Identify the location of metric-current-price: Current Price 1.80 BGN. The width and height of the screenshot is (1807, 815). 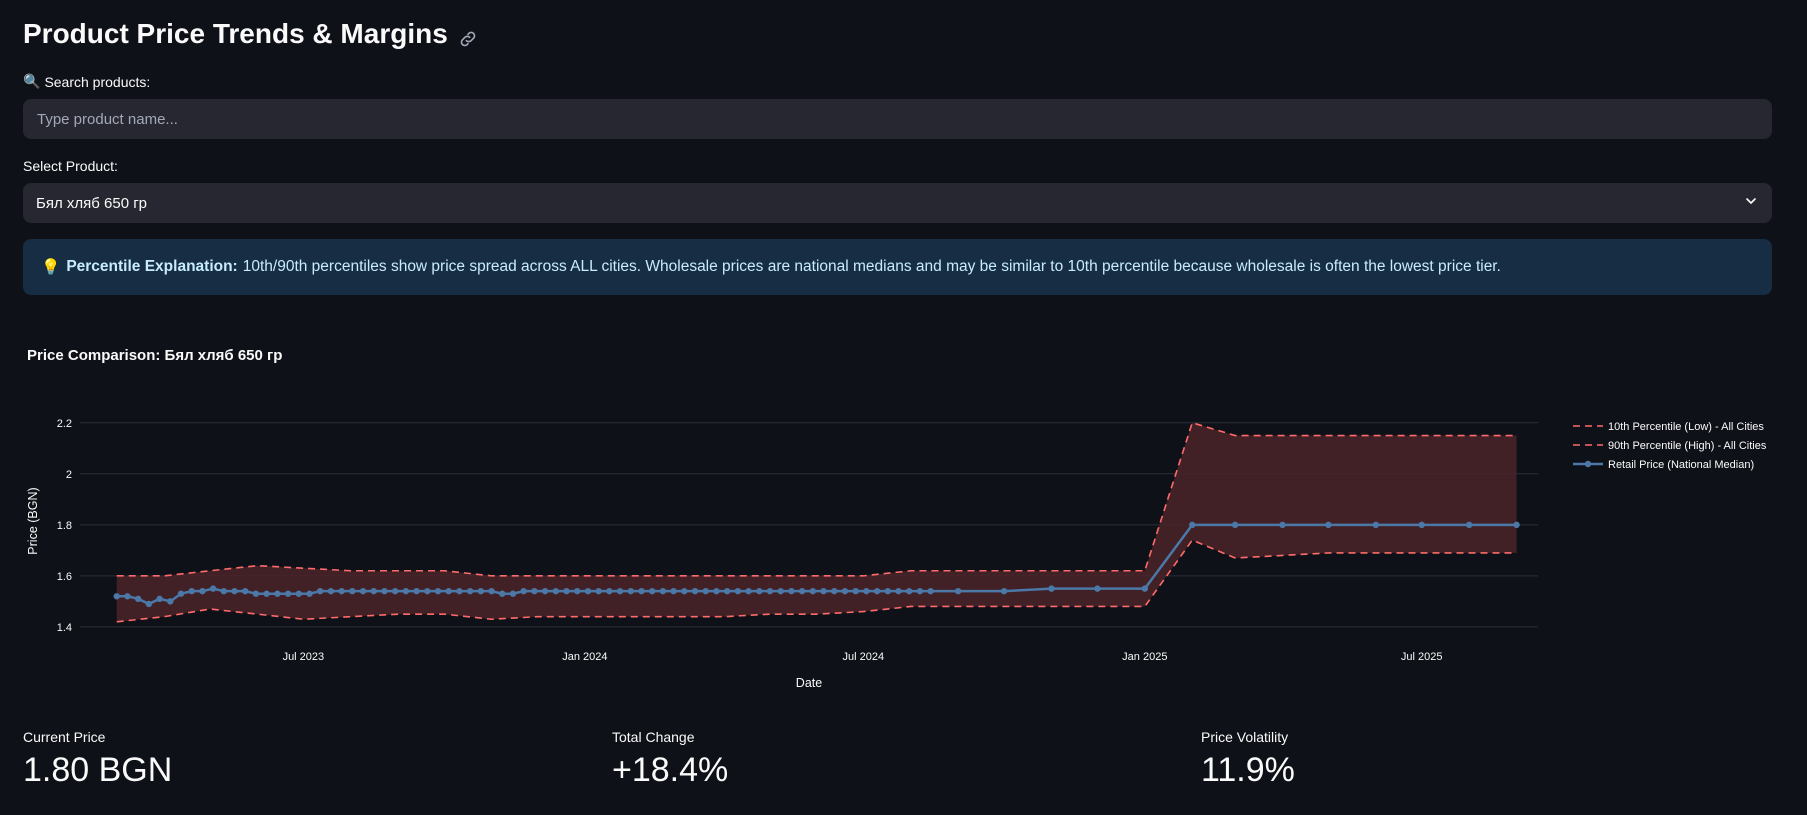
(97, 759).